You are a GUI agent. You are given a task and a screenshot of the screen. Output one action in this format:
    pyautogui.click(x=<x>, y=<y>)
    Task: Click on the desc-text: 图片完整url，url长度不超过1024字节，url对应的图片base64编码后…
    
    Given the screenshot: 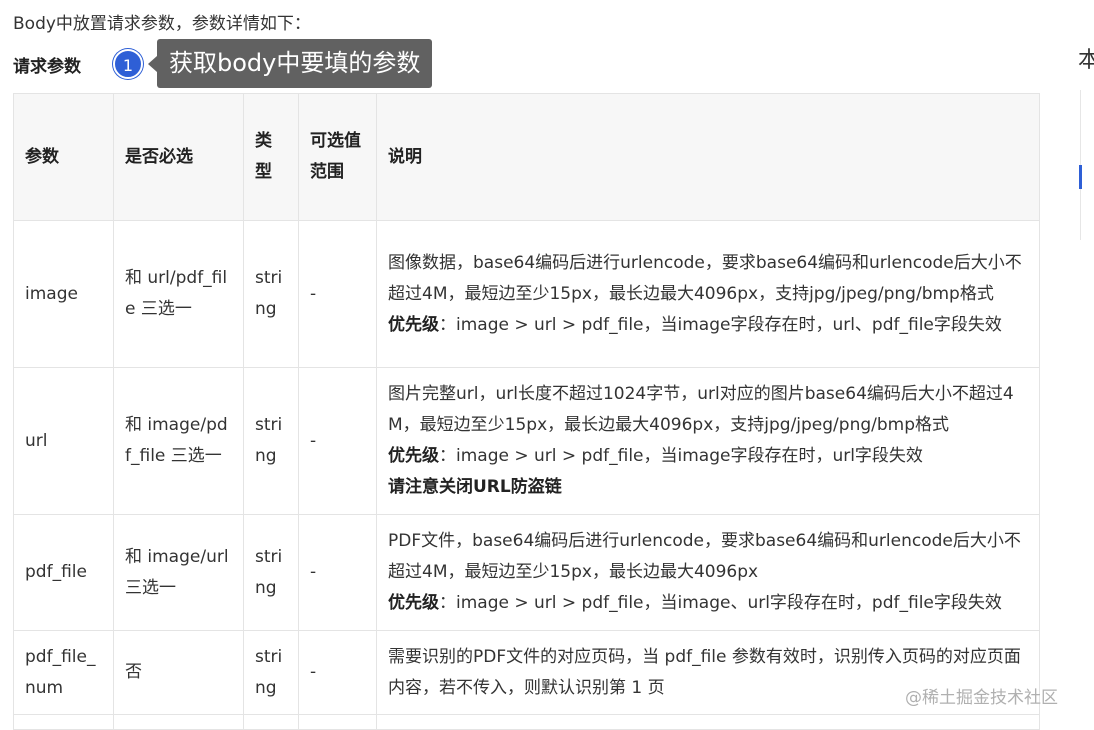 What is the action you would take?
    pyautogui.click(x=701, y=409)
    